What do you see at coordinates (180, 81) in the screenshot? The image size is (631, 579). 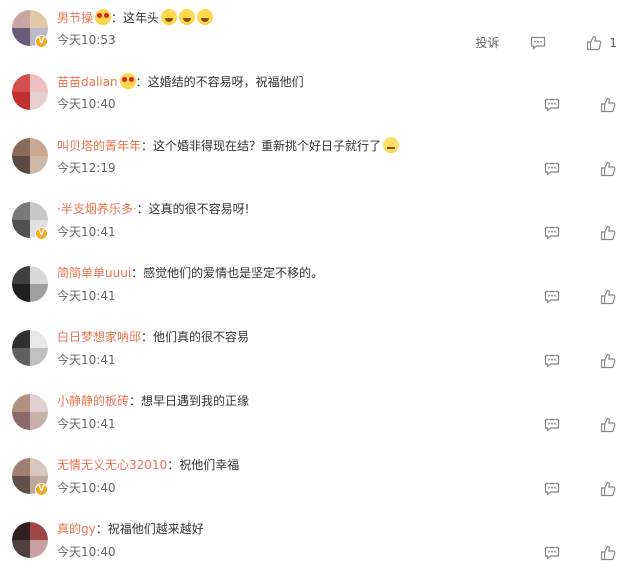 I see `comment-content: 苗苗dalian ：这婚结的不容易呀，祝福他们` at bounding box center [180, 81].